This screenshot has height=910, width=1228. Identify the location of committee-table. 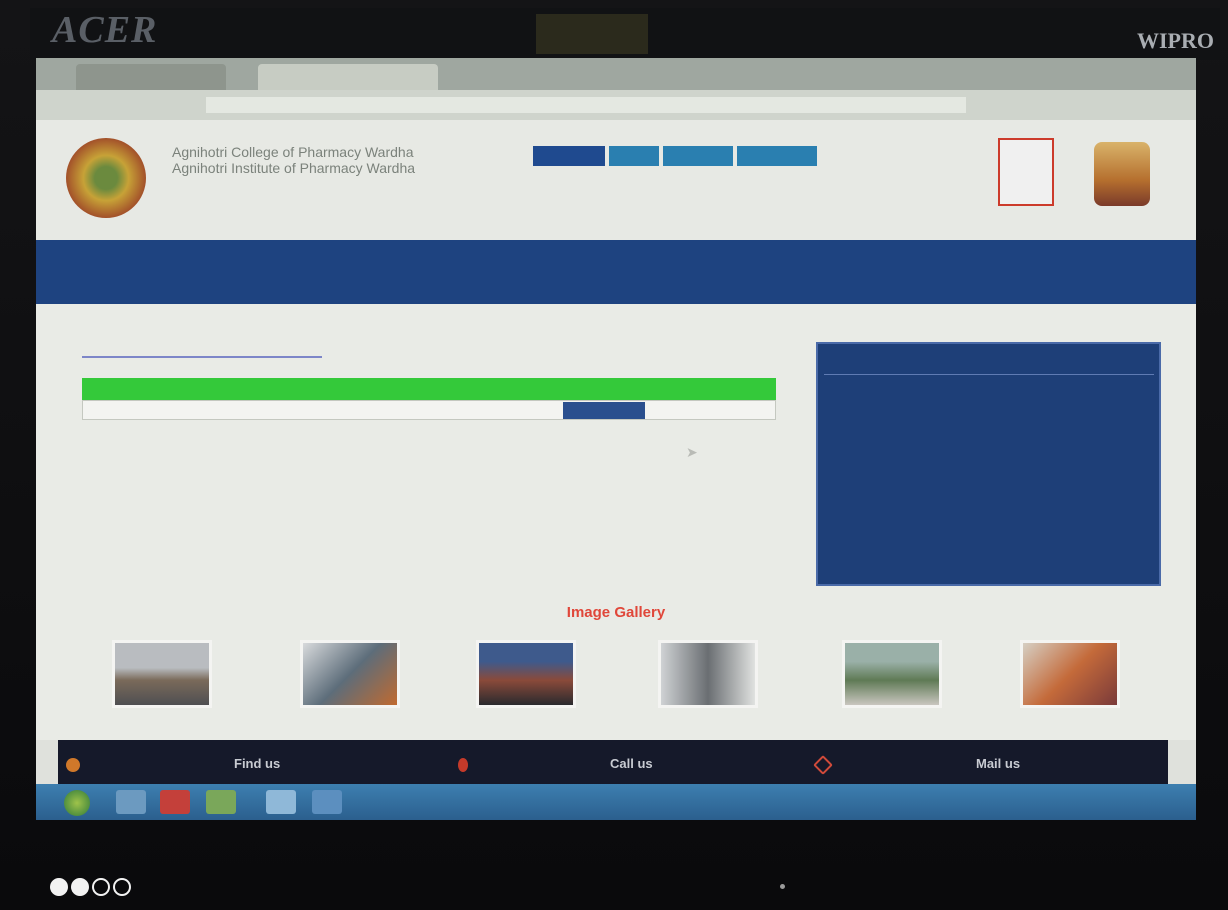
(429, 399).